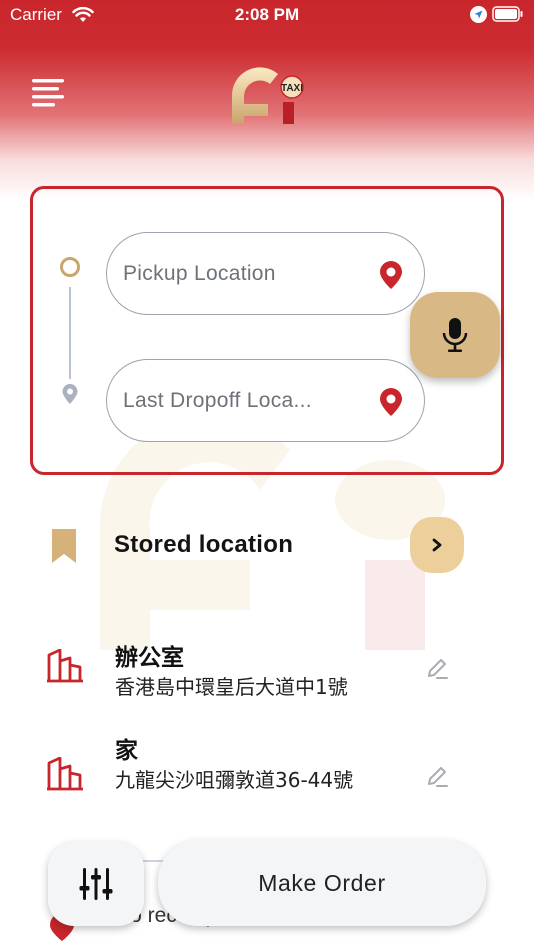  I want to click on status-bar: Carrier 2:08 PM, so click(267, 15).